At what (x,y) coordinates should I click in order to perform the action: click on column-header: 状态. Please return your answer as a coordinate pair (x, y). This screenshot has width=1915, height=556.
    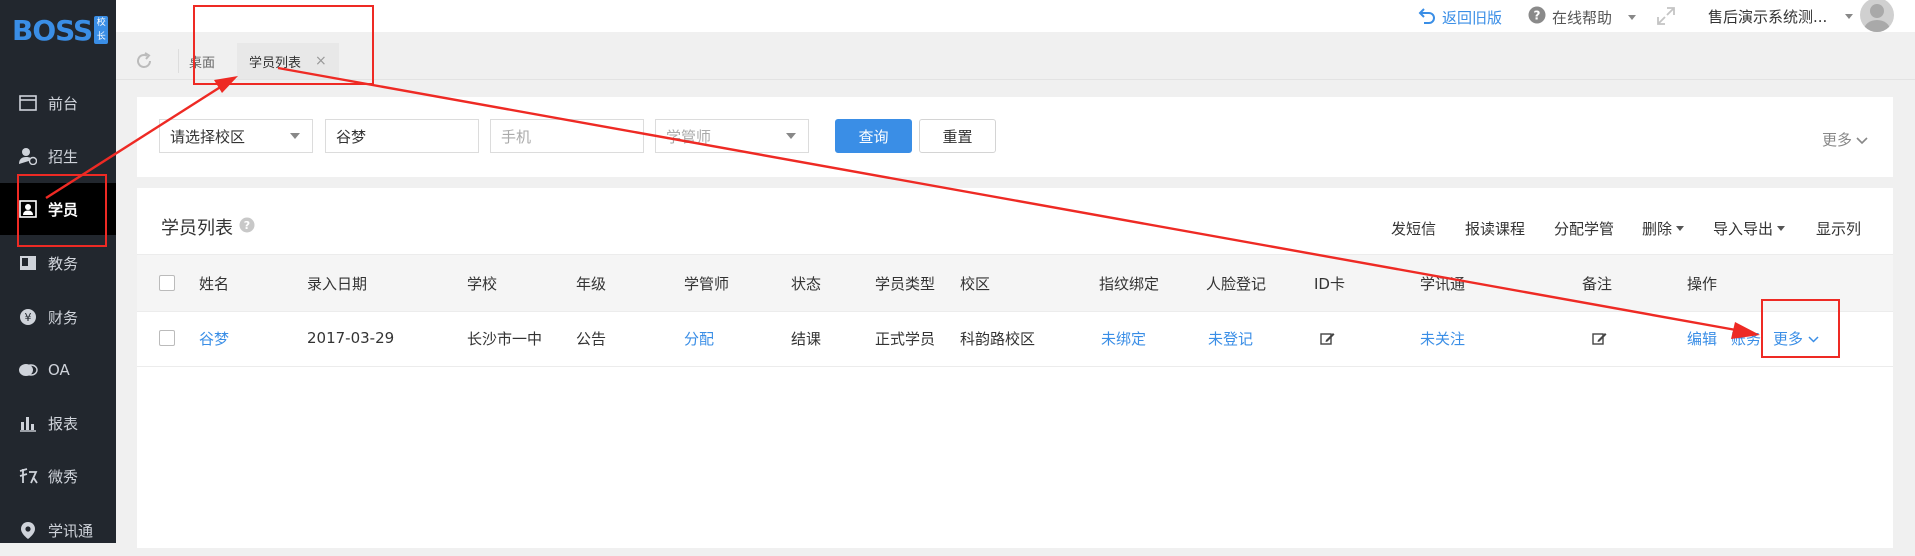
    Looking at the image, I should click on (806, 283).